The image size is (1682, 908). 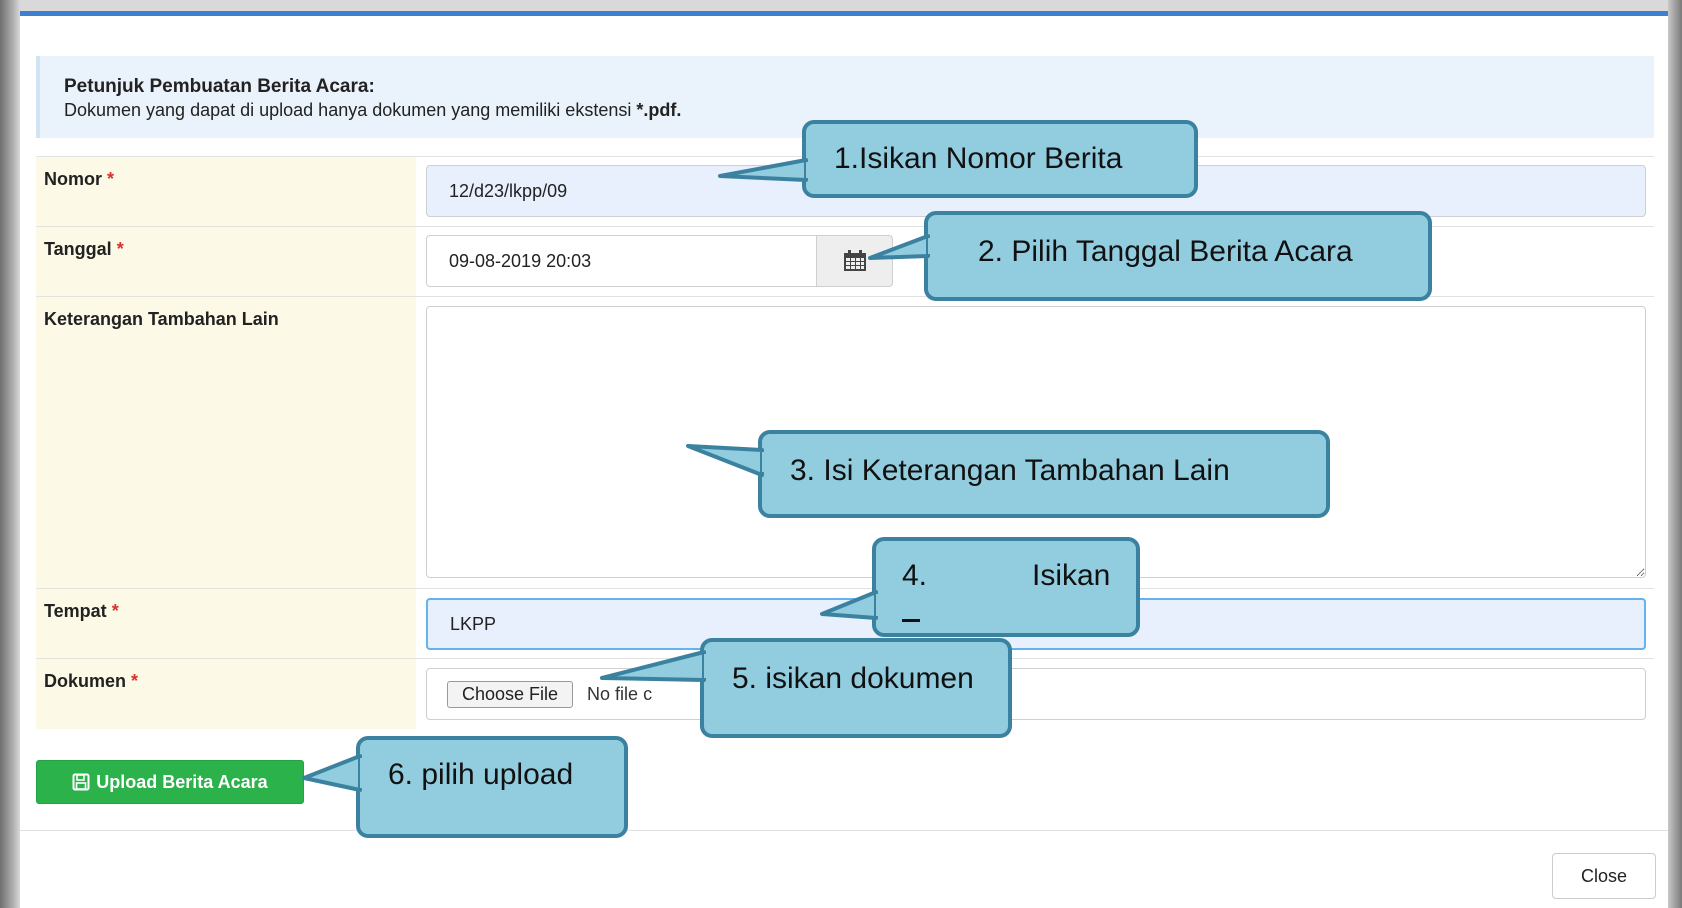 I want to click on callout-6-tail, so click(x=332, y=773).